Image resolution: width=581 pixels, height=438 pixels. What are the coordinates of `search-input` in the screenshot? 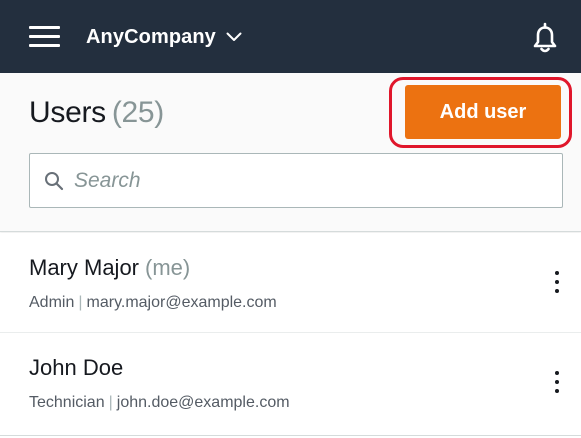 It's located at (309, 181).